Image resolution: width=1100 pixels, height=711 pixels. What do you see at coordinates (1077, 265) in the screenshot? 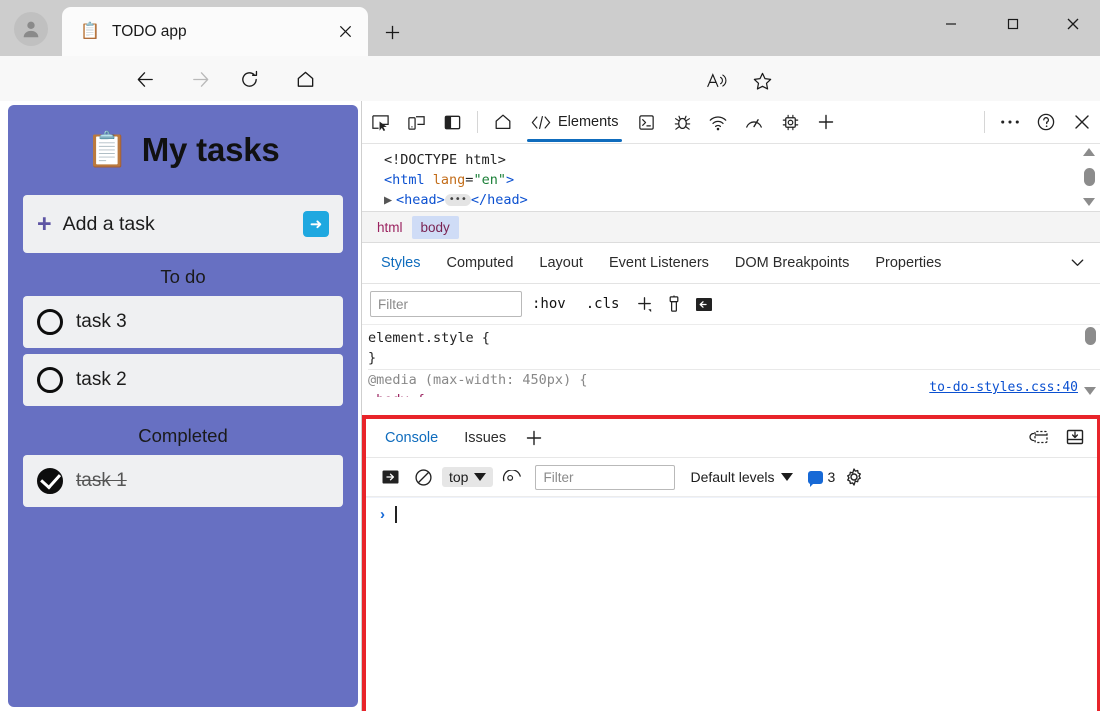
I see `more-tabs-chevron-down-icon` at bounding box center [1077, 265].